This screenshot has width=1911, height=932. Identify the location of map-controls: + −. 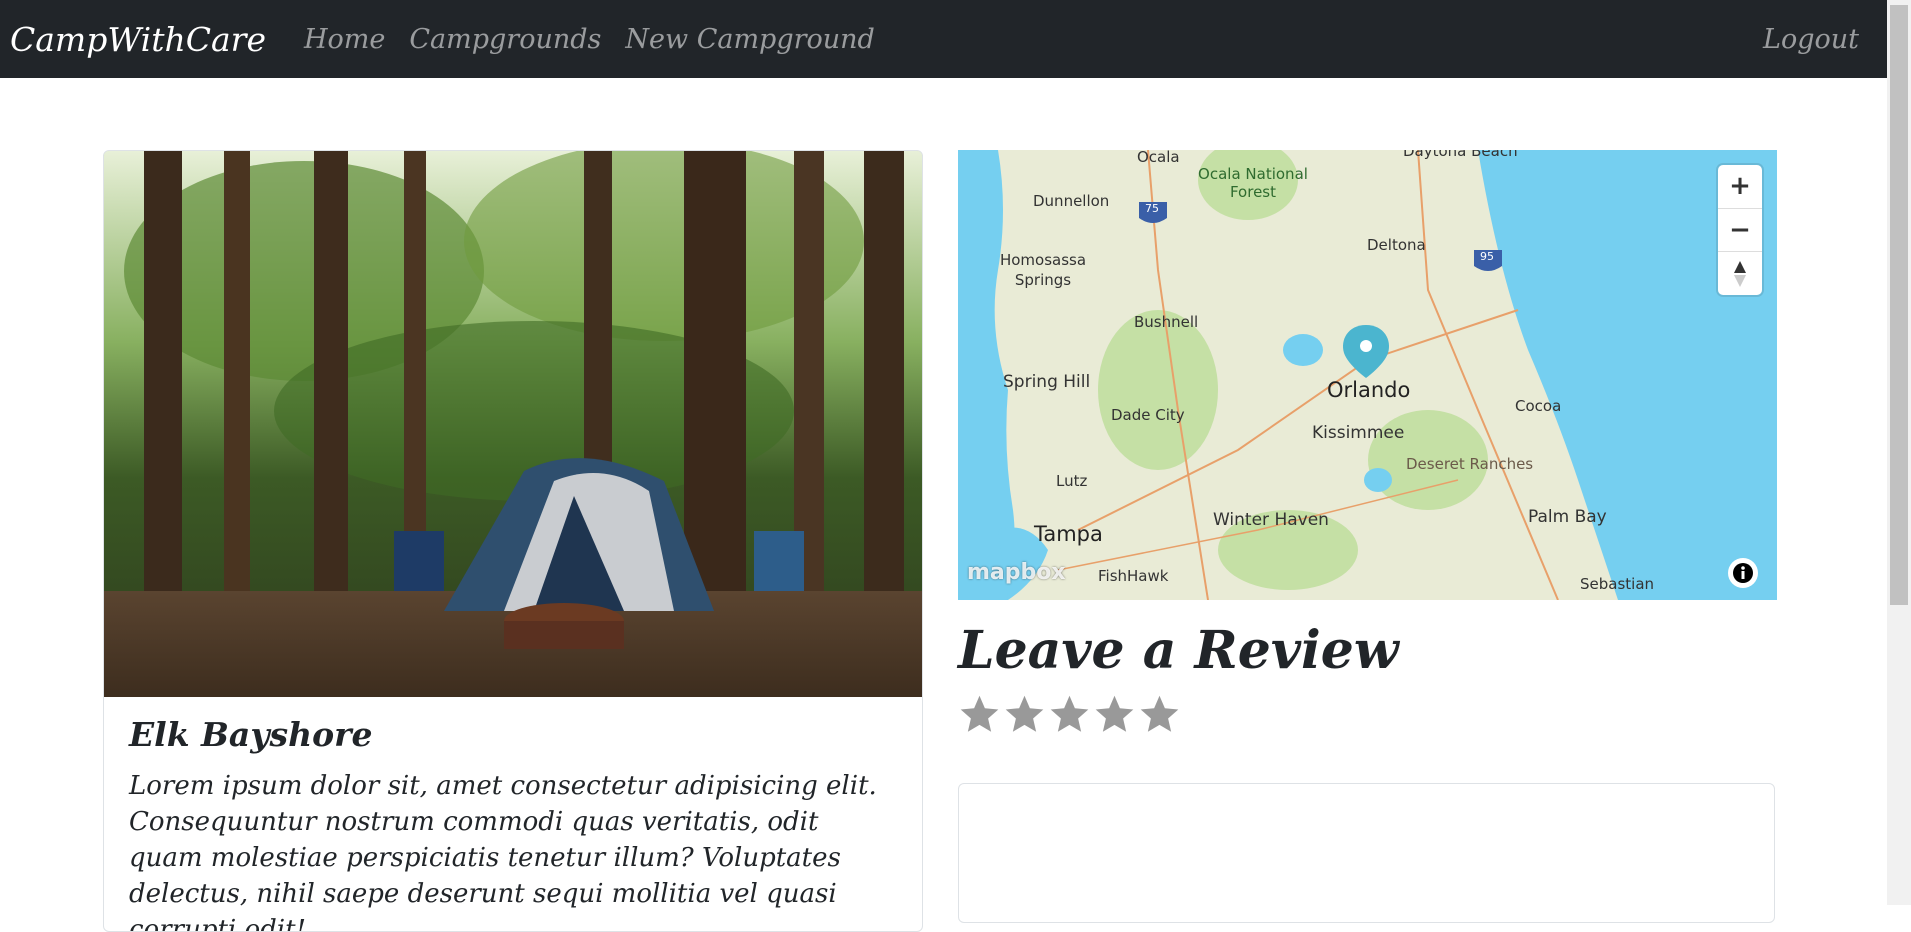
(1740, 230).